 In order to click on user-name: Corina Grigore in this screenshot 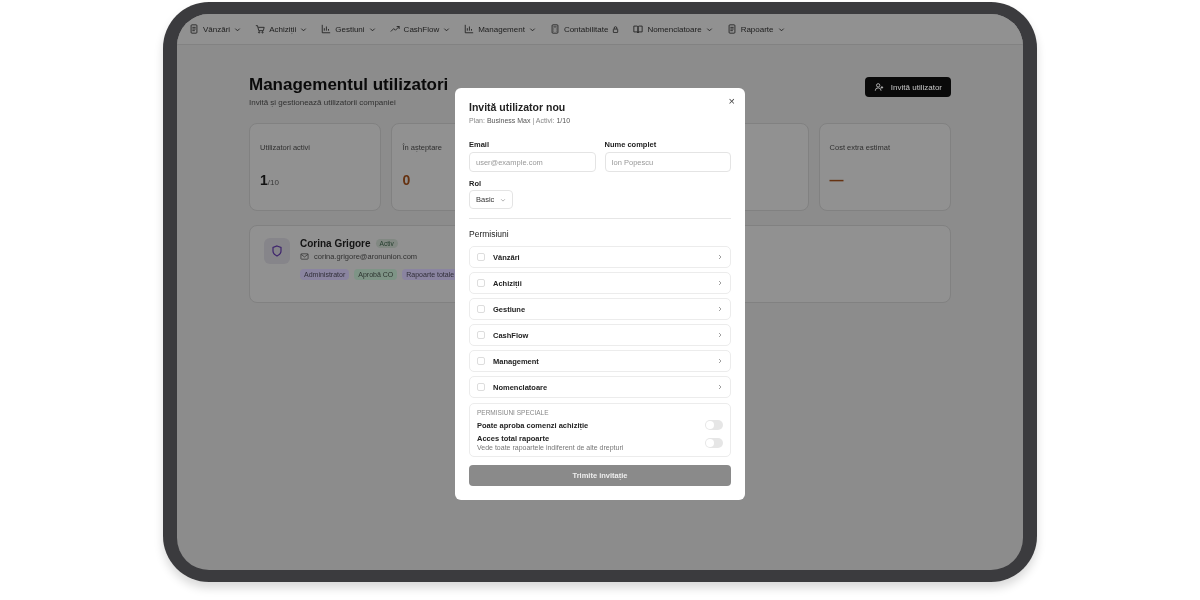, I will do `click(335, 243)`.